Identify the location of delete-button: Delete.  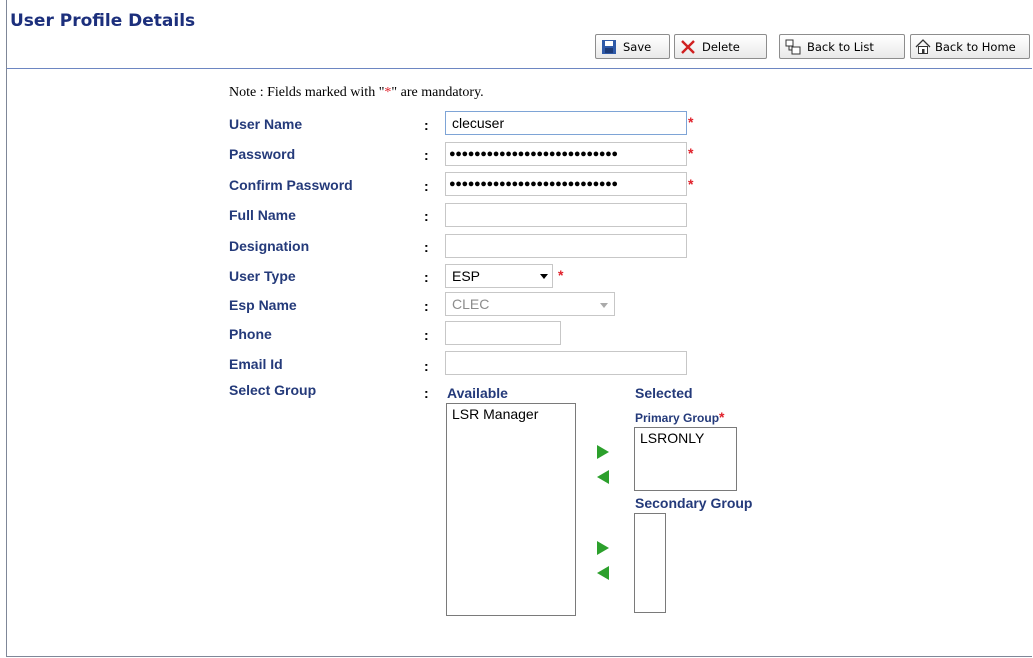
(720, 46).